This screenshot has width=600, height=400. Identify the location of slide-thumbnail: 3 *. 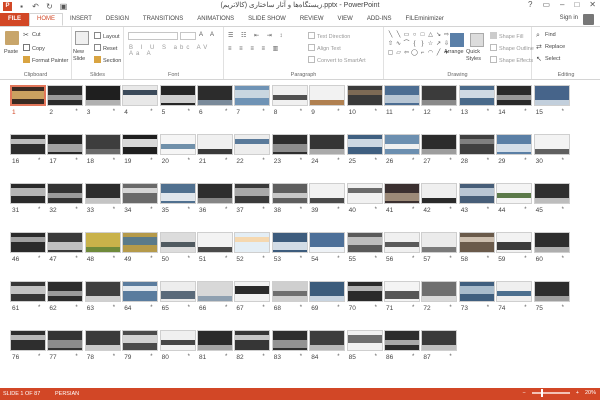
(102, 100).